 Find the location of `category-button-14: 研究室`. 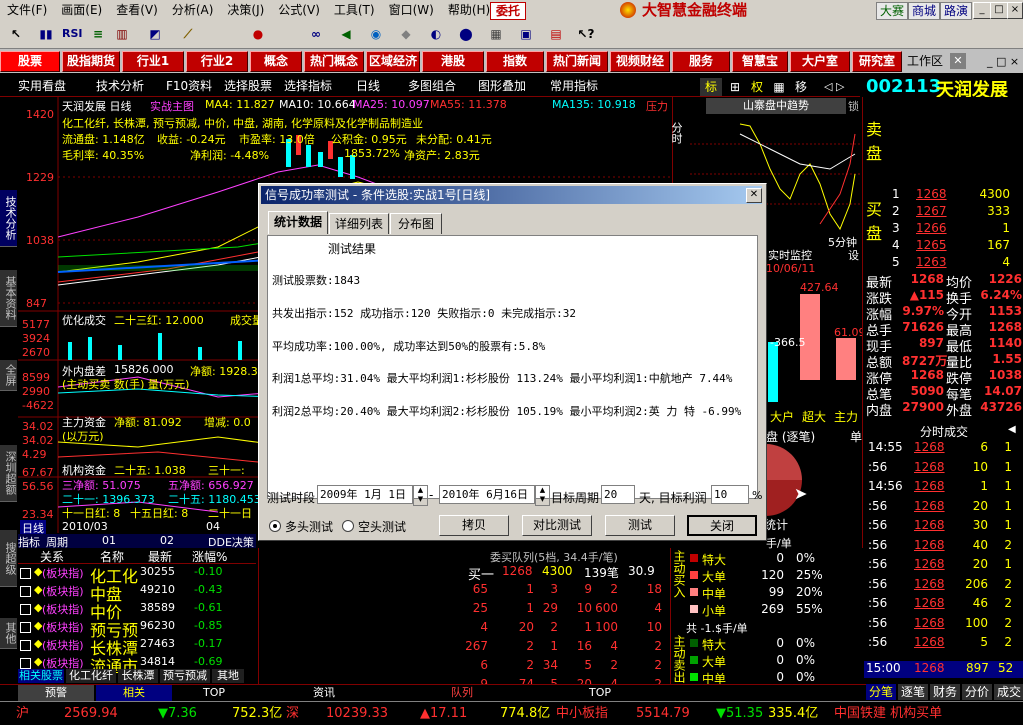

category-button-14: 研究室 is located at coordinates (877, 61).